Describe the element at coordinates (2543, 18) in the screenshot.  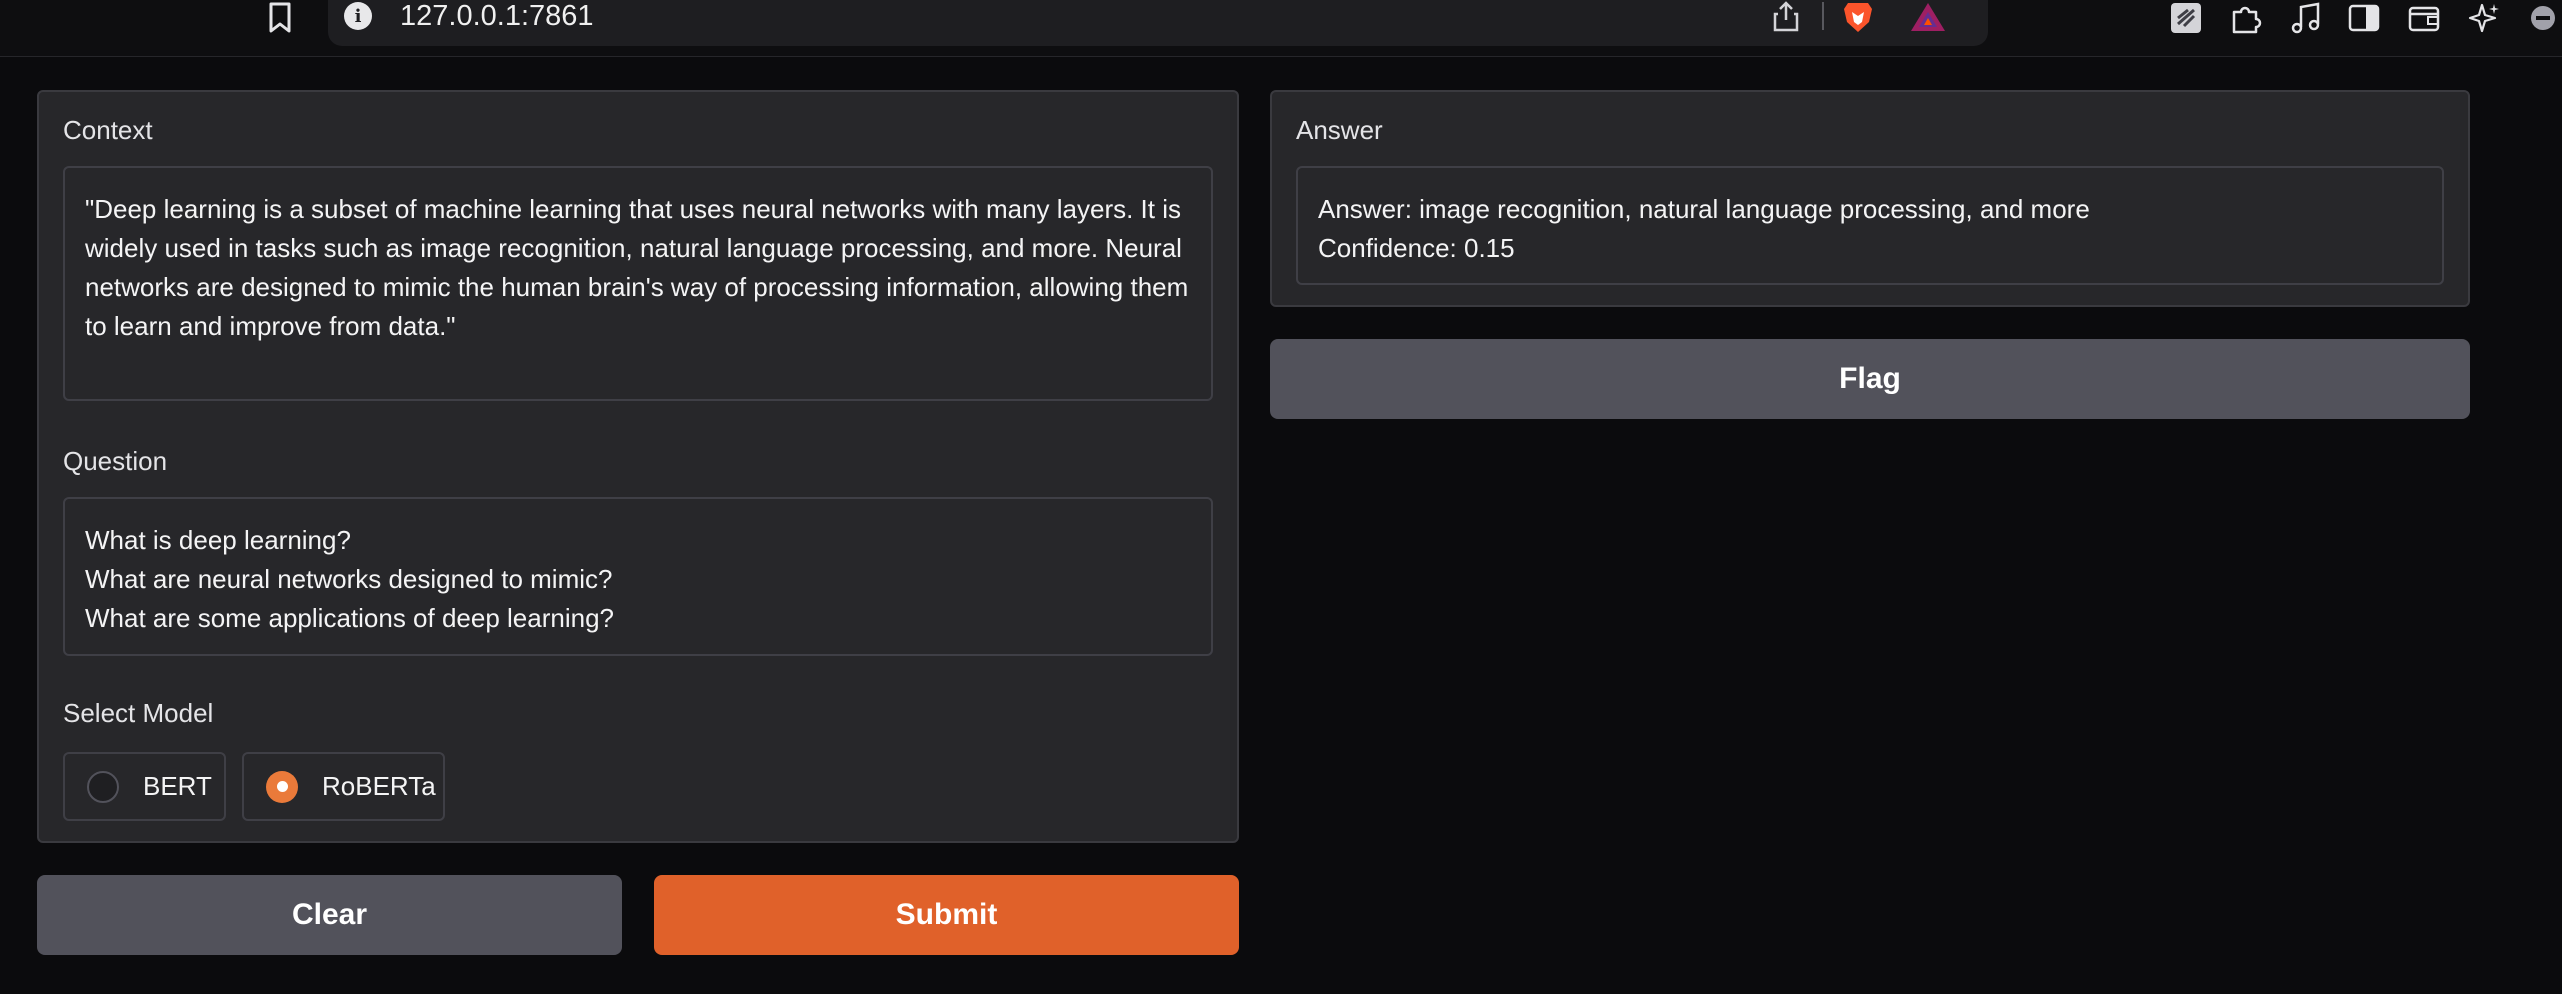
I see `minimize-icon` at that location.